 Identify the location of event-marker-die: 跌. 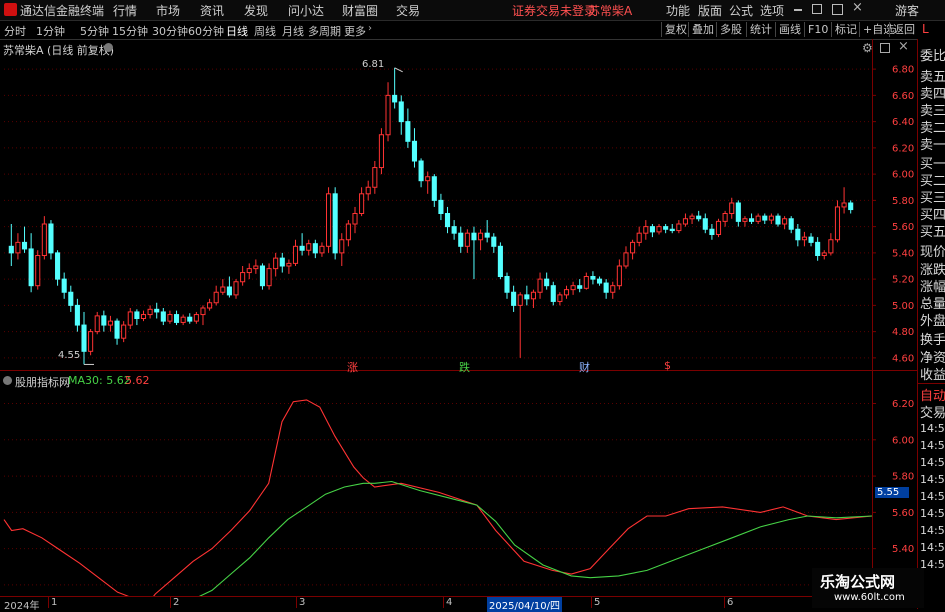
(464, 367).